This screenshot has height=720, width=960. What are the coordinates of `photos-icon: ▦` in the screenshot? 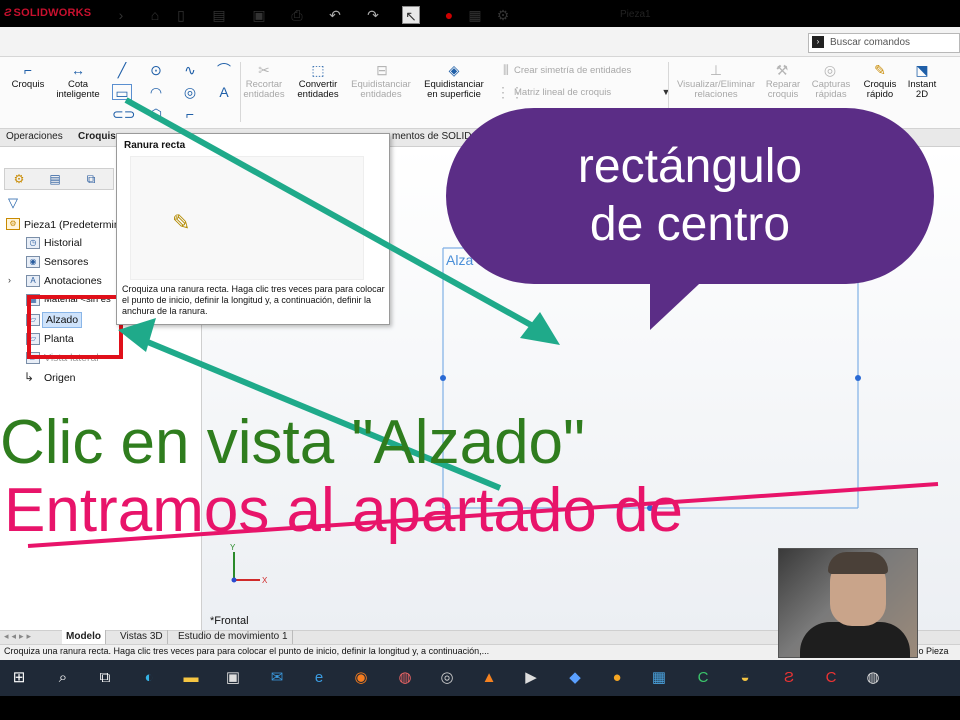 It's located at (659, 678).